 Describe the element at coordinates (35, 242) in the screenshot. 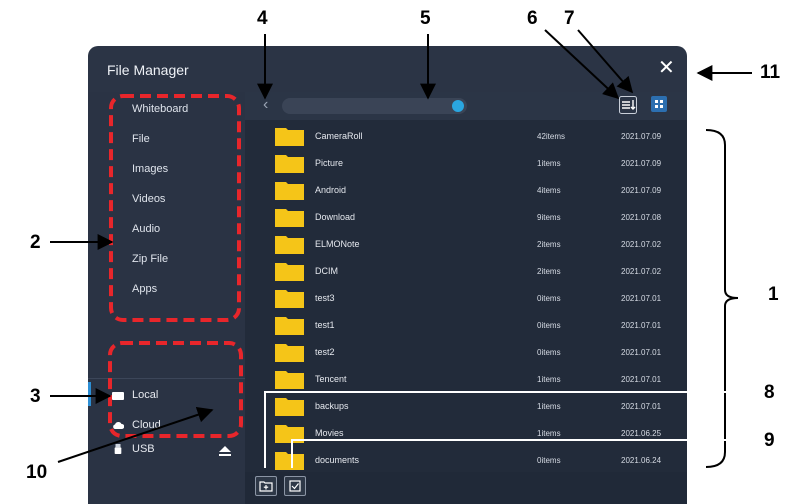

I see `callout-2: 2` at that location.